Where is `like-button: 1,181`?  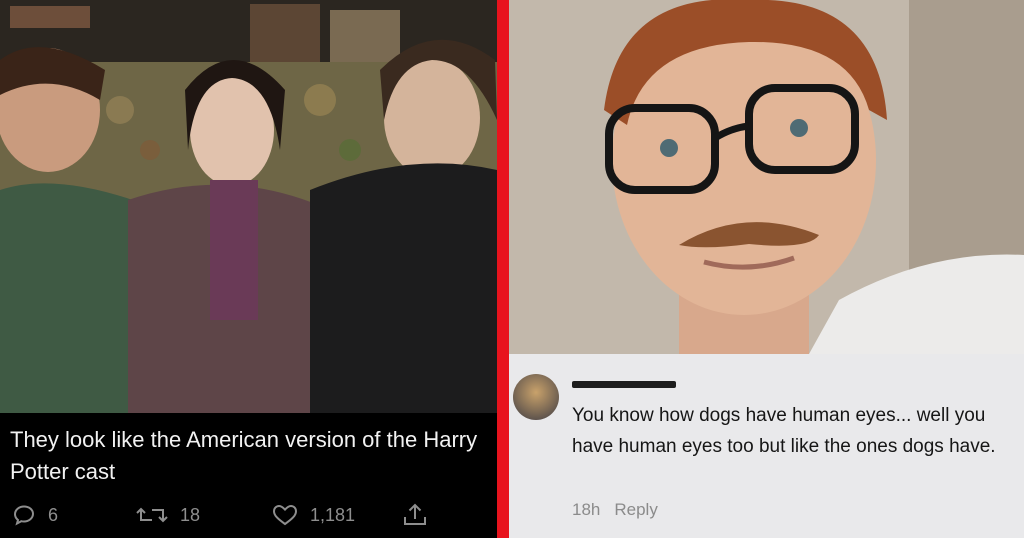
like-button: 1,181 is located at coordinates (313, 515).